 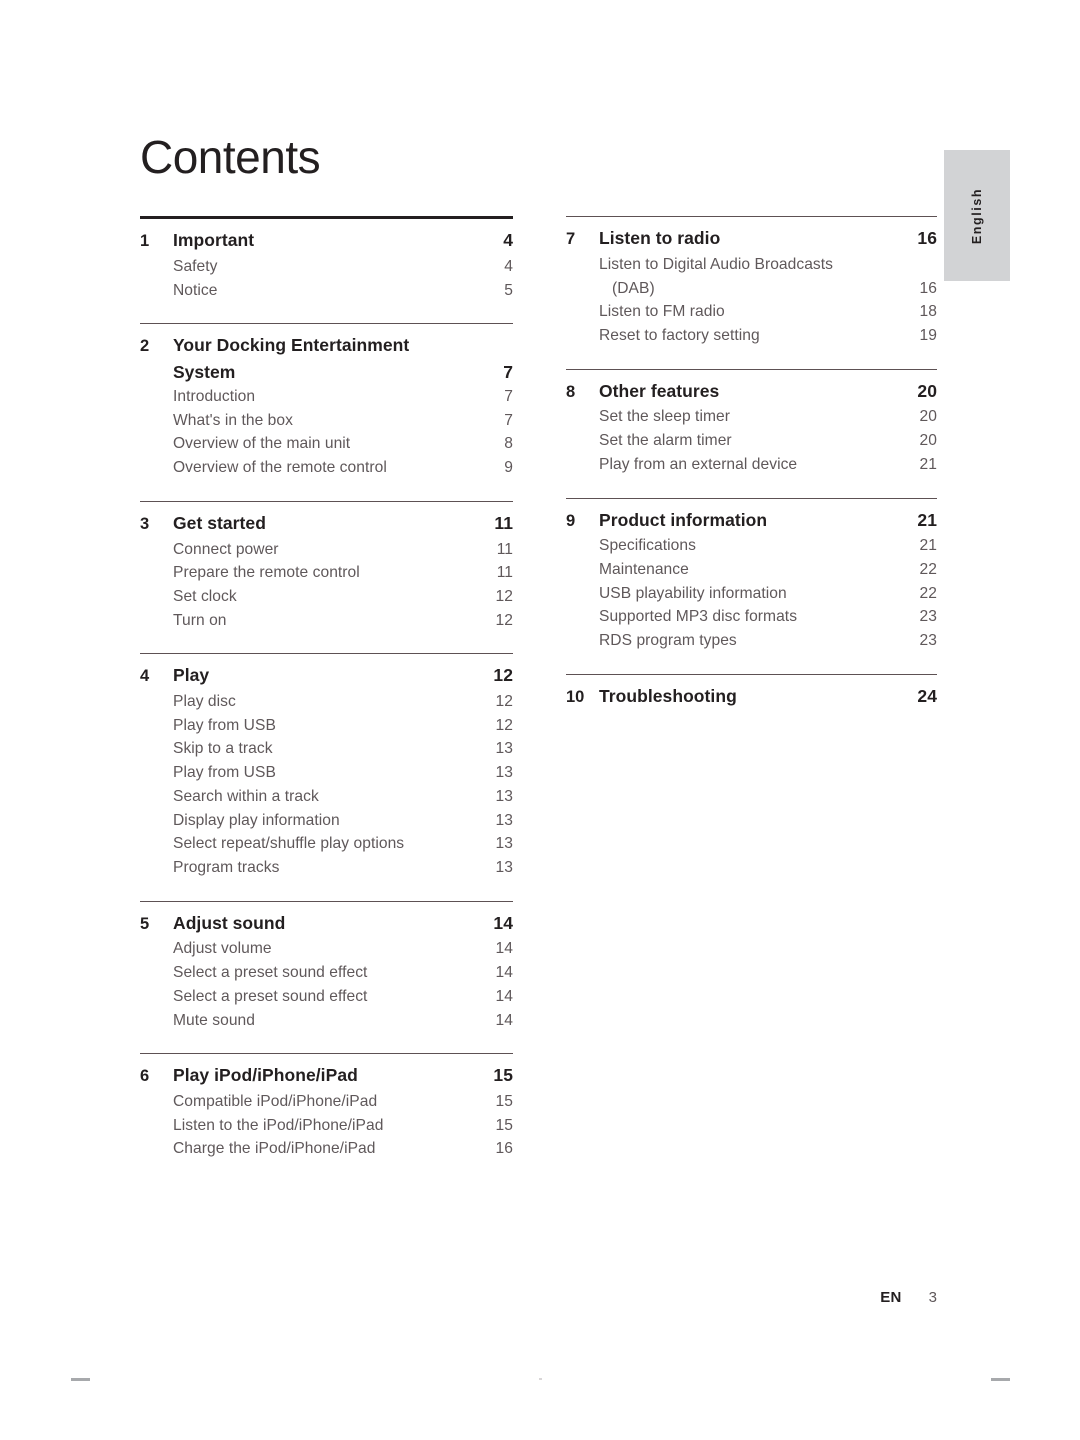 I want to click on toc-item-row: Play from USB 13, so click(x=326, y=773).